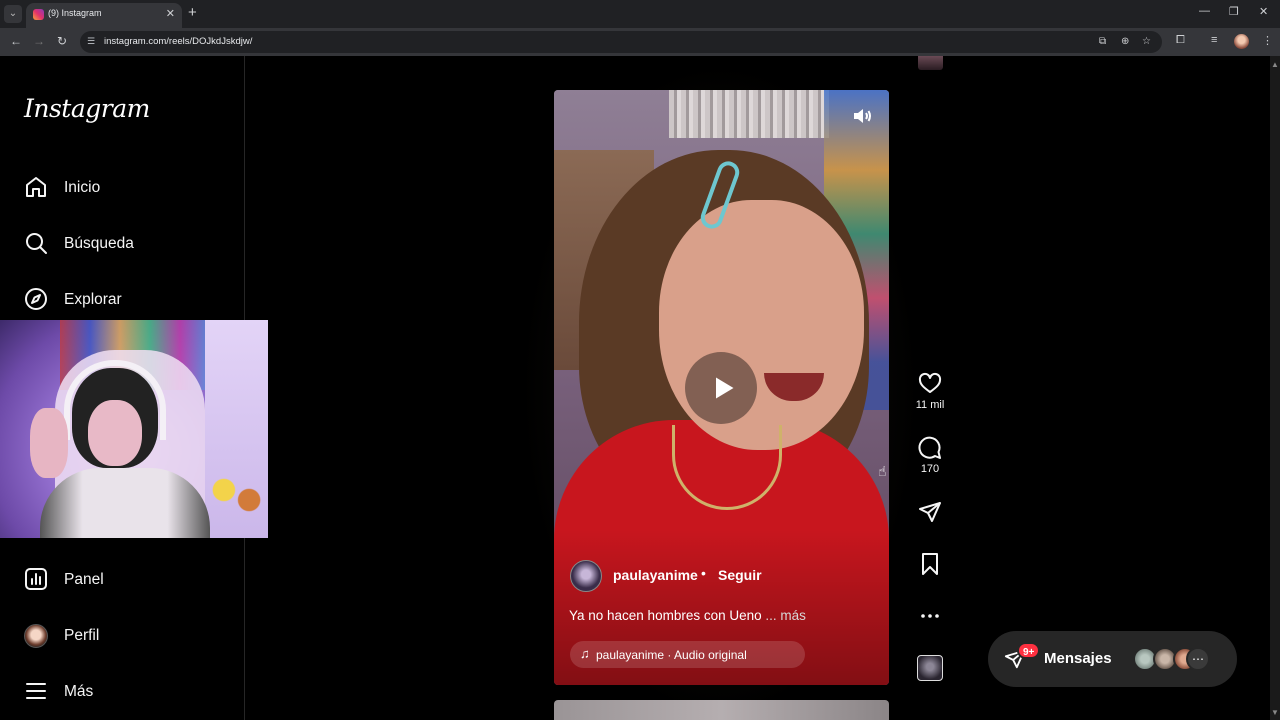  I want to click on sidebar-item-label: Perfil, so click(82, 635).